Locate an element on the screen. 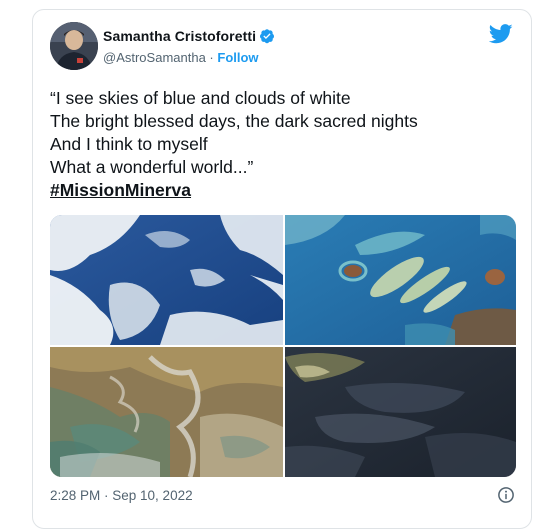  info-icon is located at coordinates (506, 495).